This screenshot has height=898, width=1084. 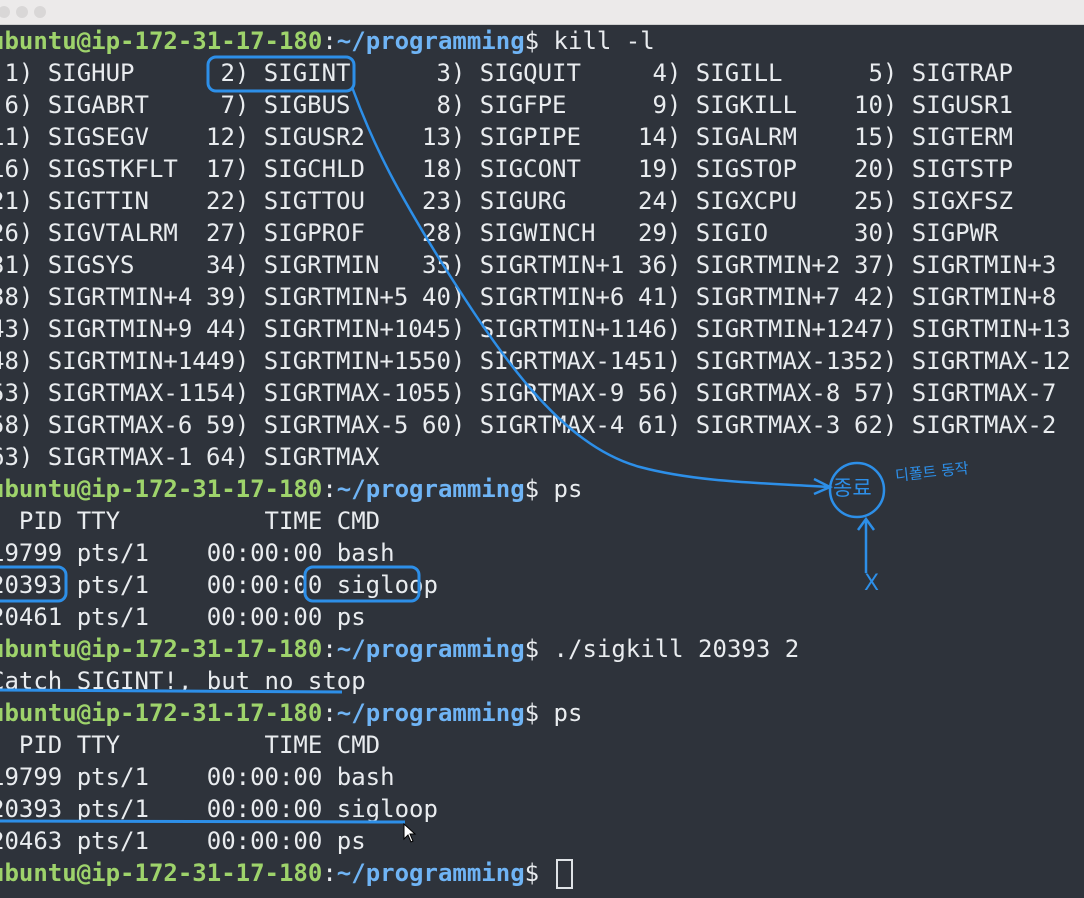 I want to click on signal-entry: 60) SIGRTMAX-4, so click(x=523, y=425).